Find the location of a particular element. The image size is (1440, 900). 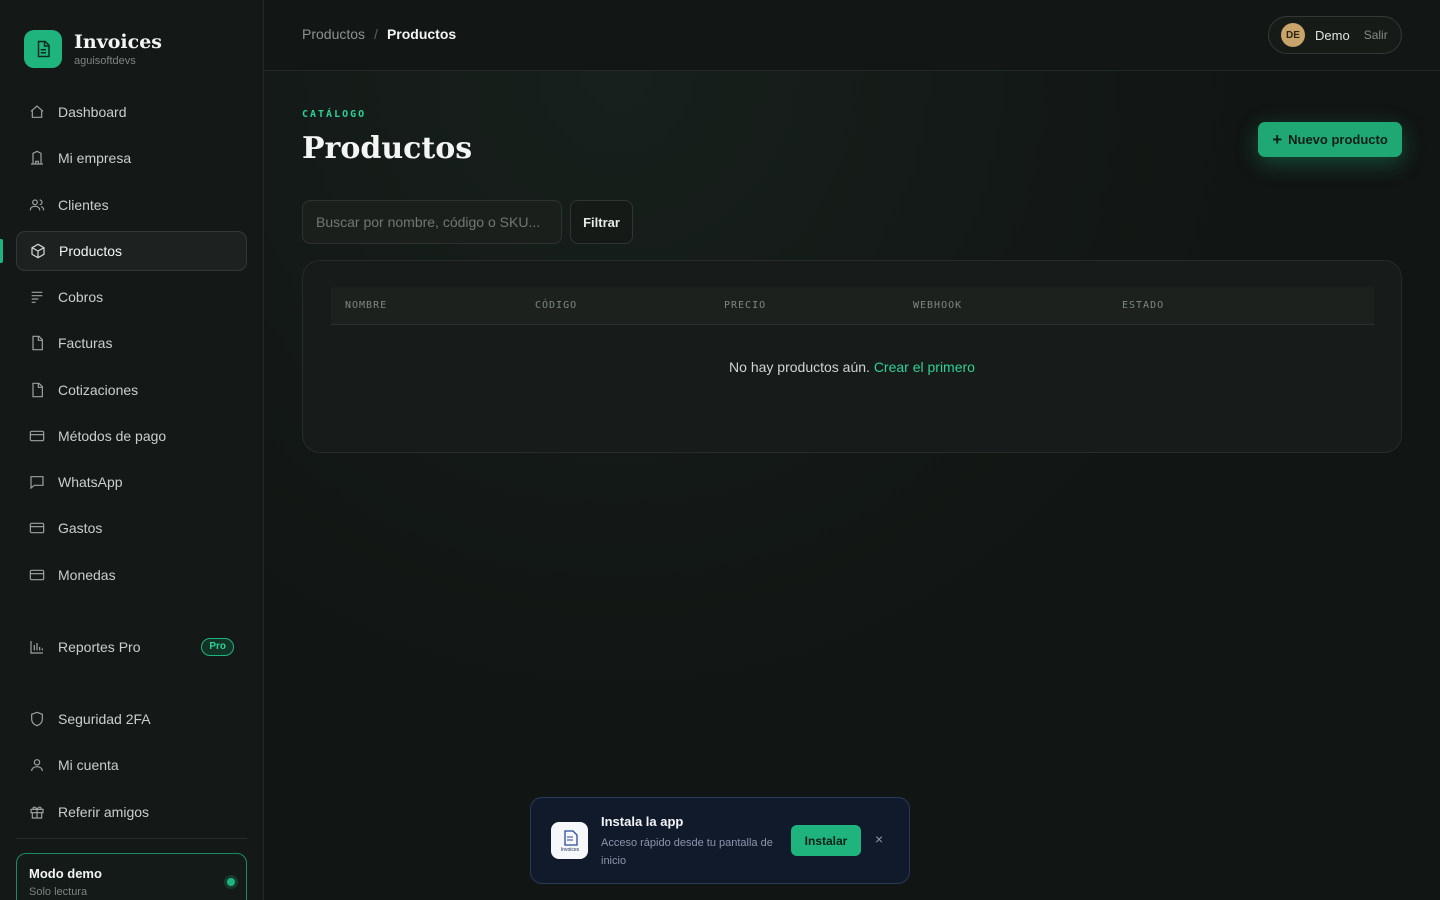

invoices-app-logo: Invoices is located at coordinates (569, 841).